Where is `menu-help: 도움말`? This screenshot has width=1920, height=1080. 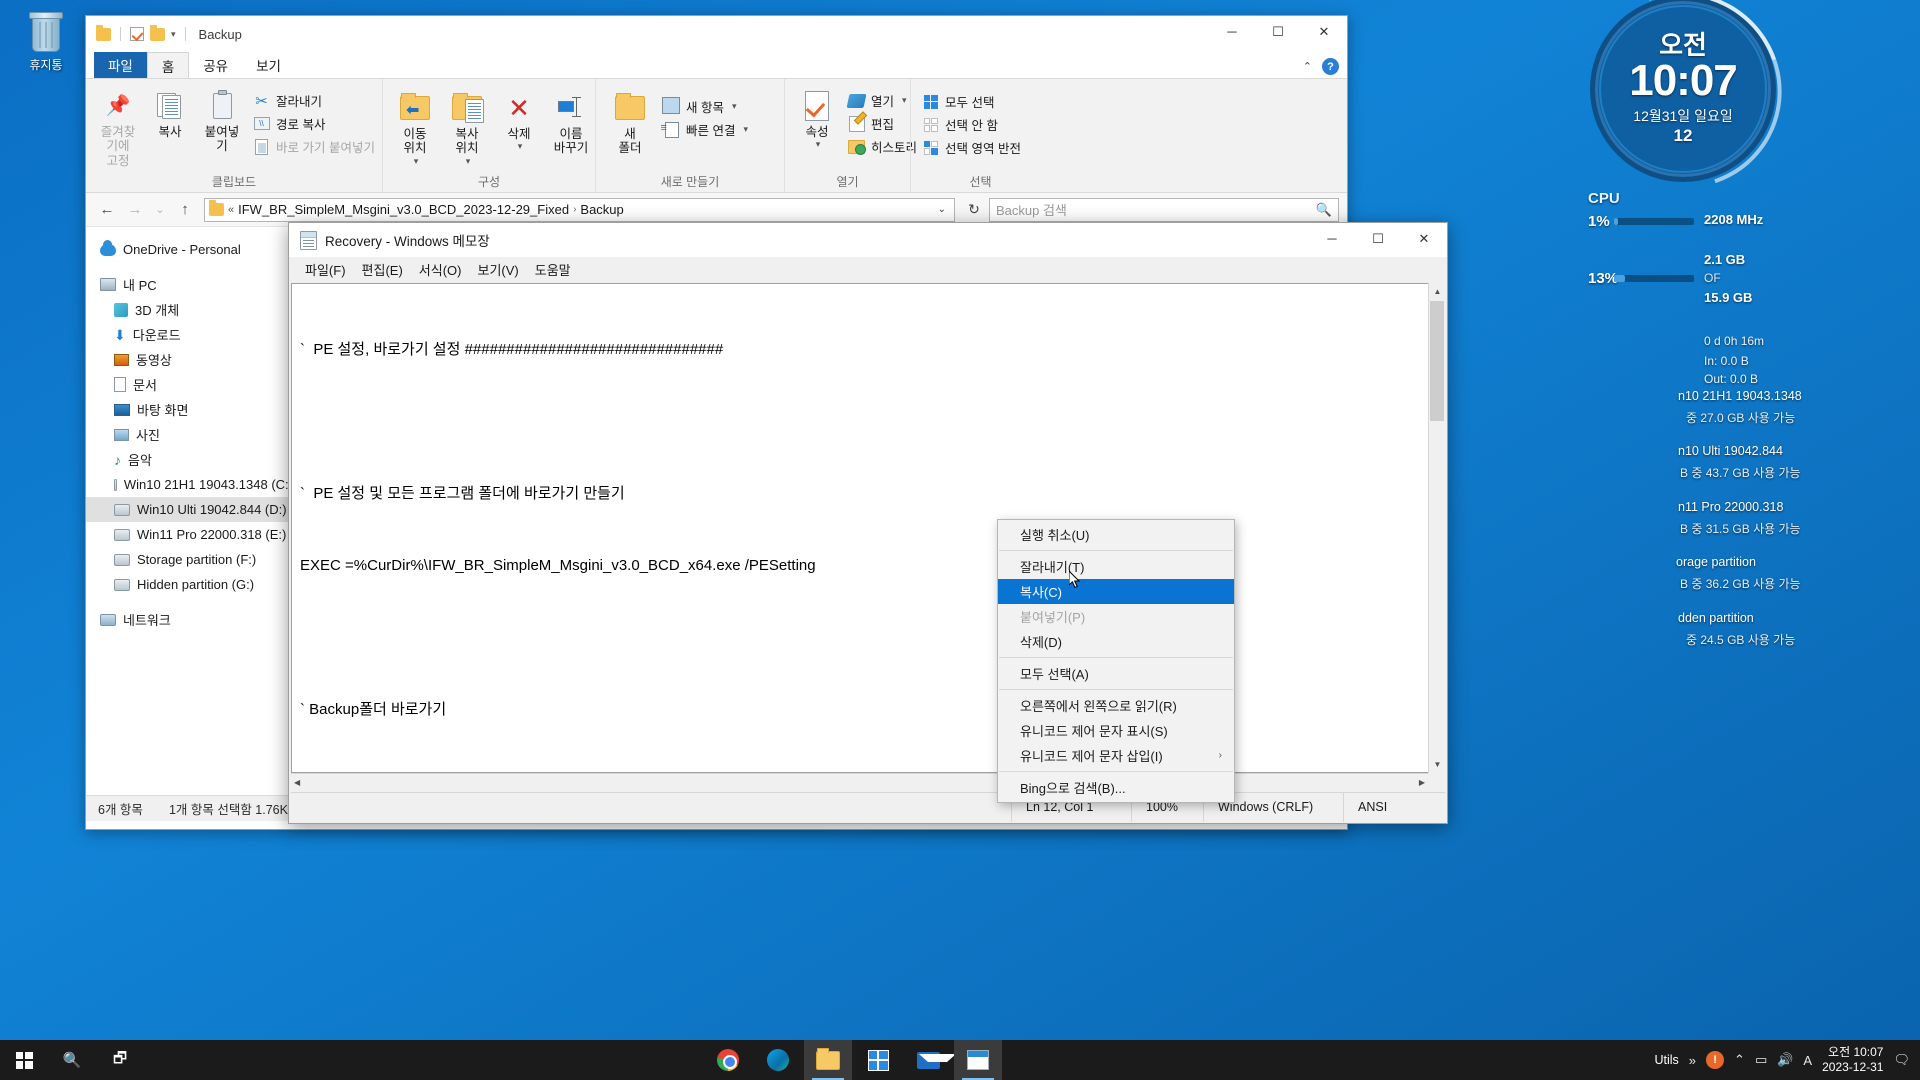
menu-help: 도움말 is located at coordinates (553, 269).